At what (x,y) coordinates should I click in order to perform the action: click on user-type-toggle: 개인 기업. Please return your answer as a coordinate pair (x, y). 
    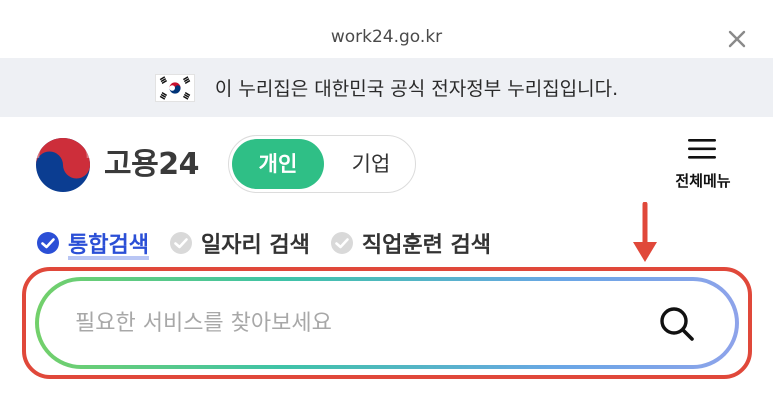
    Looking at the image, I should click on (322, 164).